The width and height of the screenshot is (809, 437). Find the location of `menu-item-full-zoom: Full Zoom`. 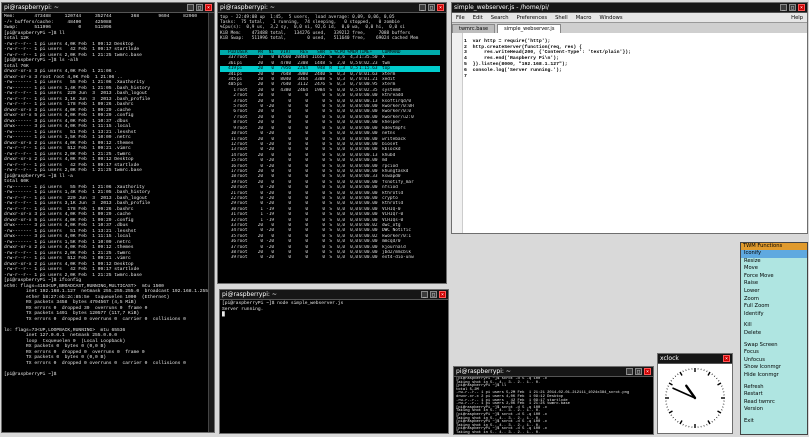

menu-item-full-zoom: Full Zoom is located at coordinates (774, 307).